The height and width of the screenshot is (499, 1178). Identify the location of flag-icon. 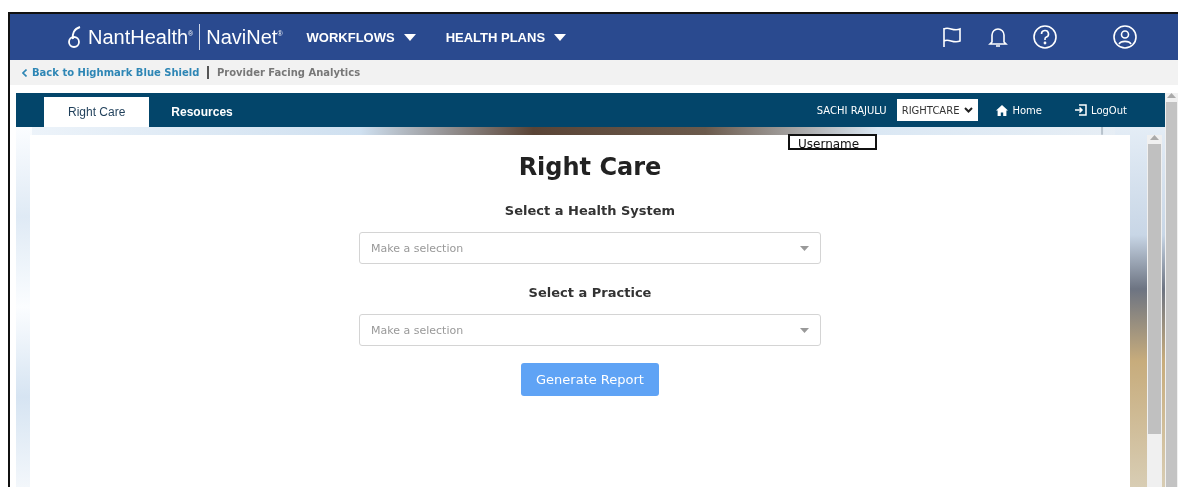
(952, 37).